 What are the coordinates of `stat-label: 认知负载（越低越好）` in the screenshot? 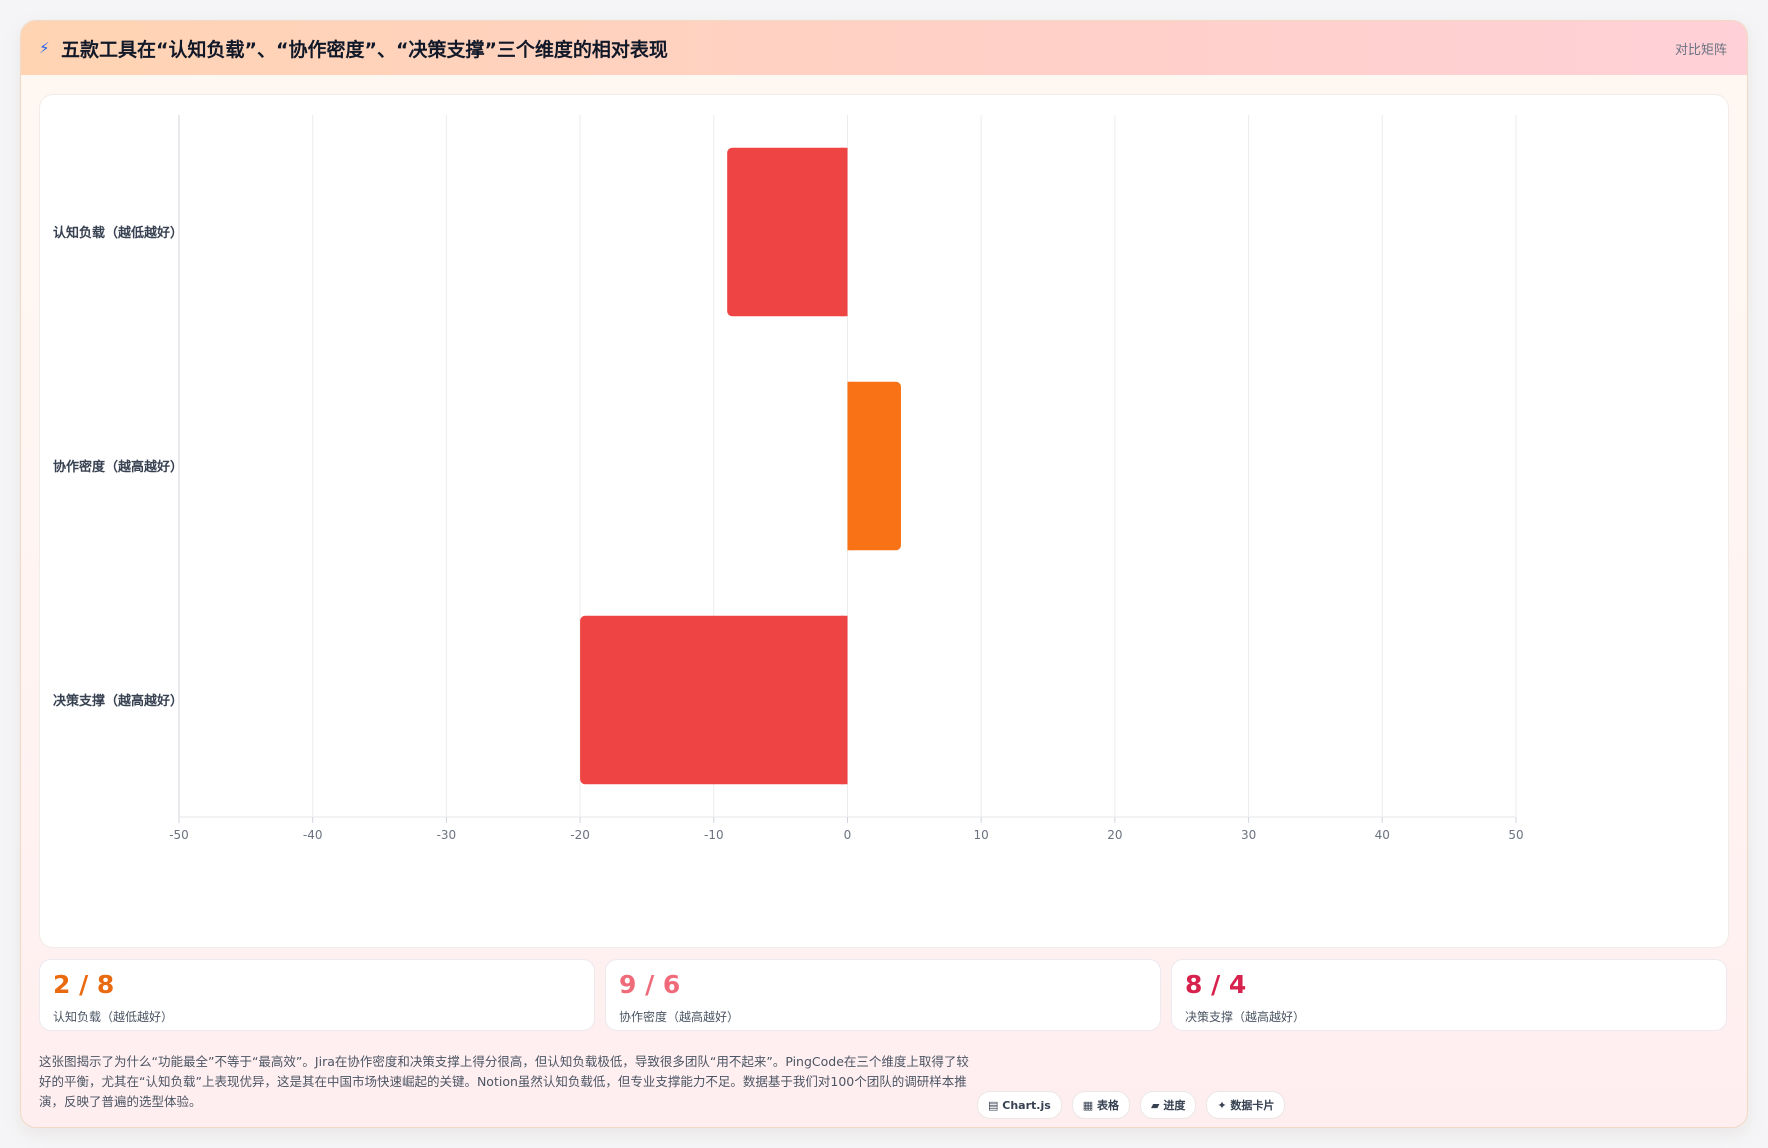 It's located at (113, 1017).